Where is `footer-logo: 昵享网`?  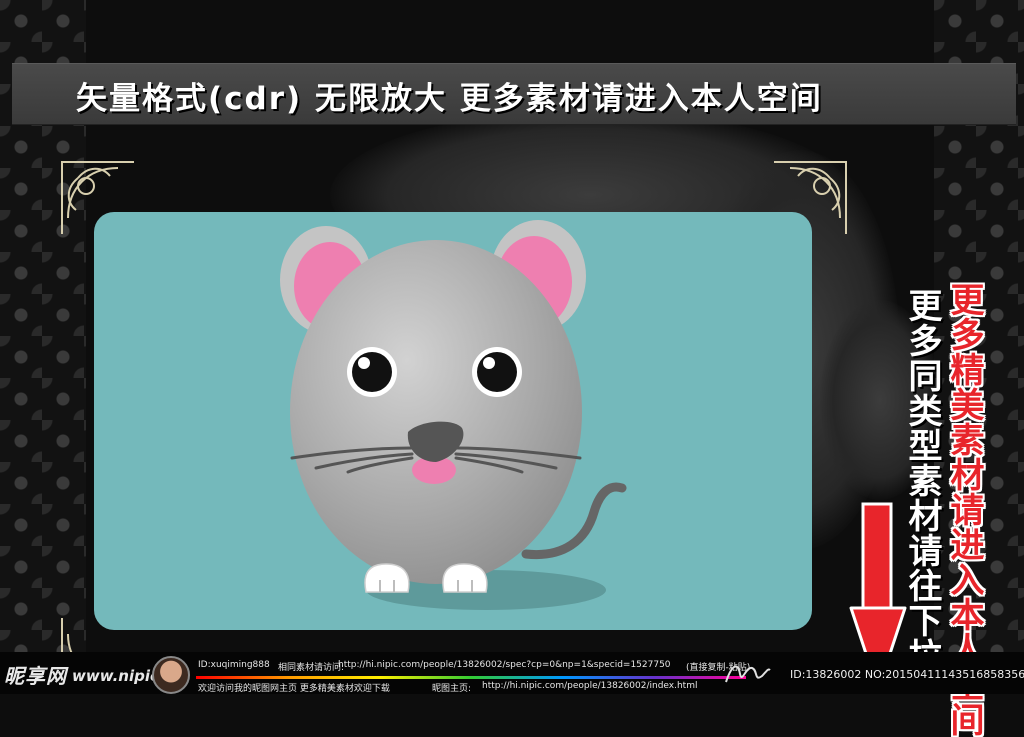 footer-logo: 昵享网 is located at coordinates (35, 674).